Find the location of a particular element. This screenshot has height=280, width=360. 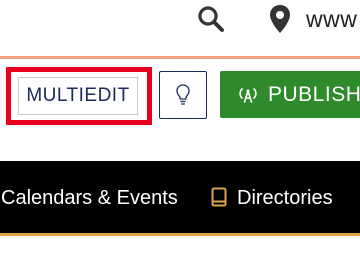

tip-button is located at coordinates (183, 95).